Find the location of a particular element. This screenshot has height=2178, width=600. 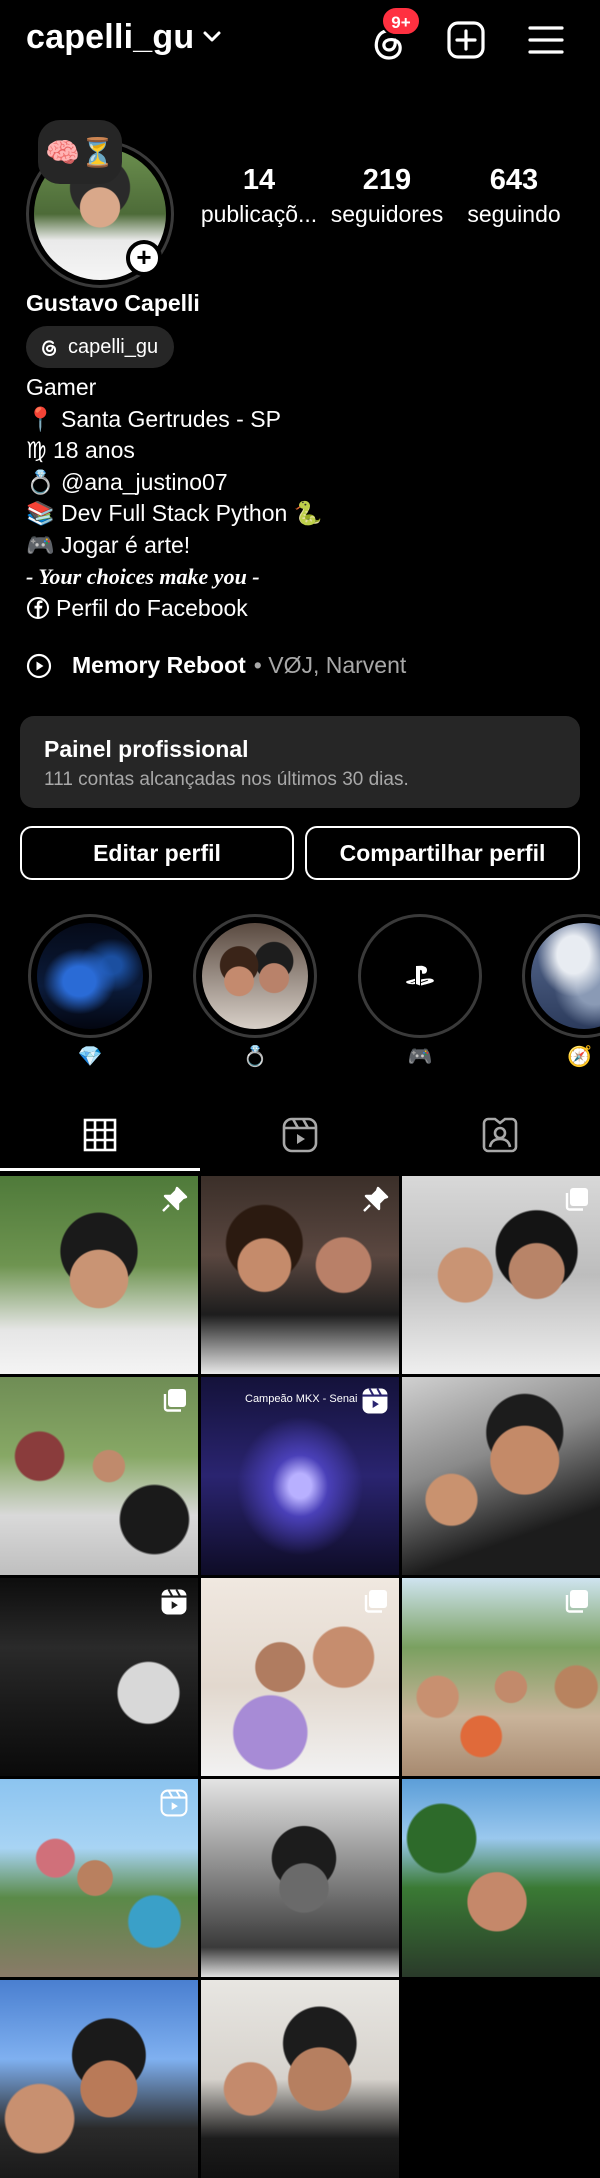

post-overlay-text: Campeão MKX - Senai is located at coordinates (301, 1399).